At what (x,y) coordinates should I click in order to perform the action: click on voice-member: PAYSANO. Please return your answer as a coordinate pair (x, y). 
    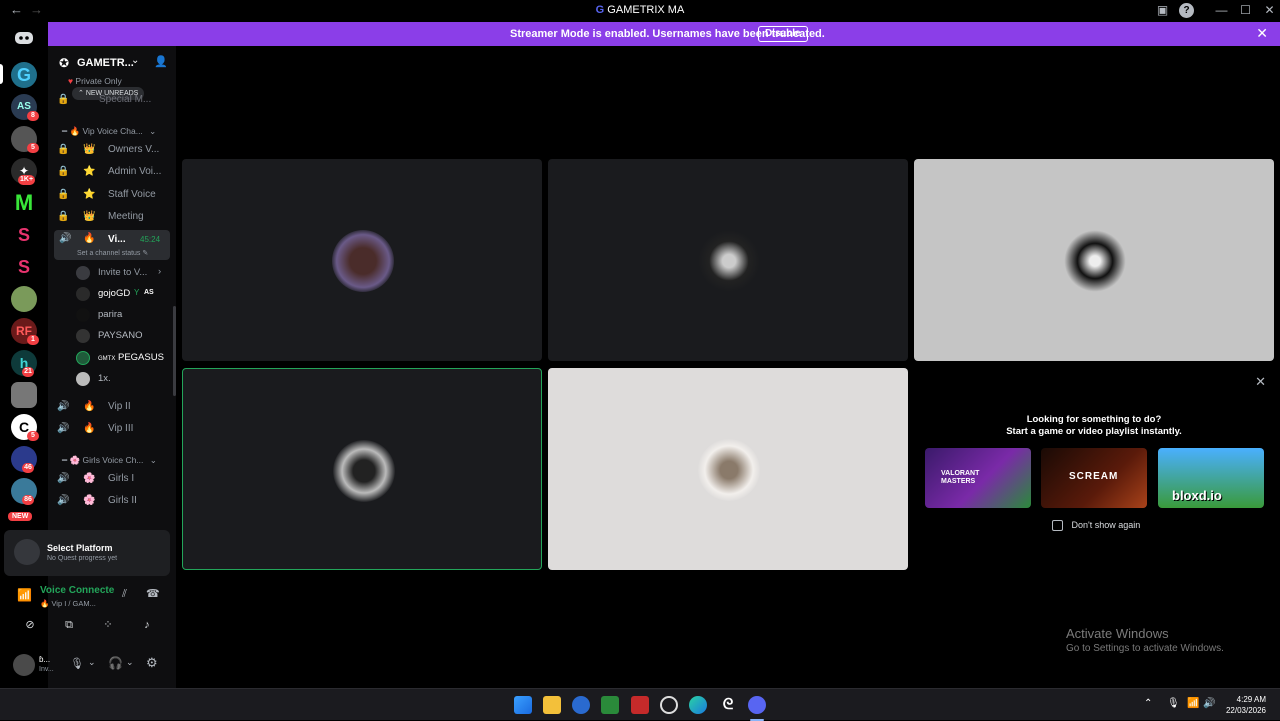
    Looking at the image, I should click on (124, 336).